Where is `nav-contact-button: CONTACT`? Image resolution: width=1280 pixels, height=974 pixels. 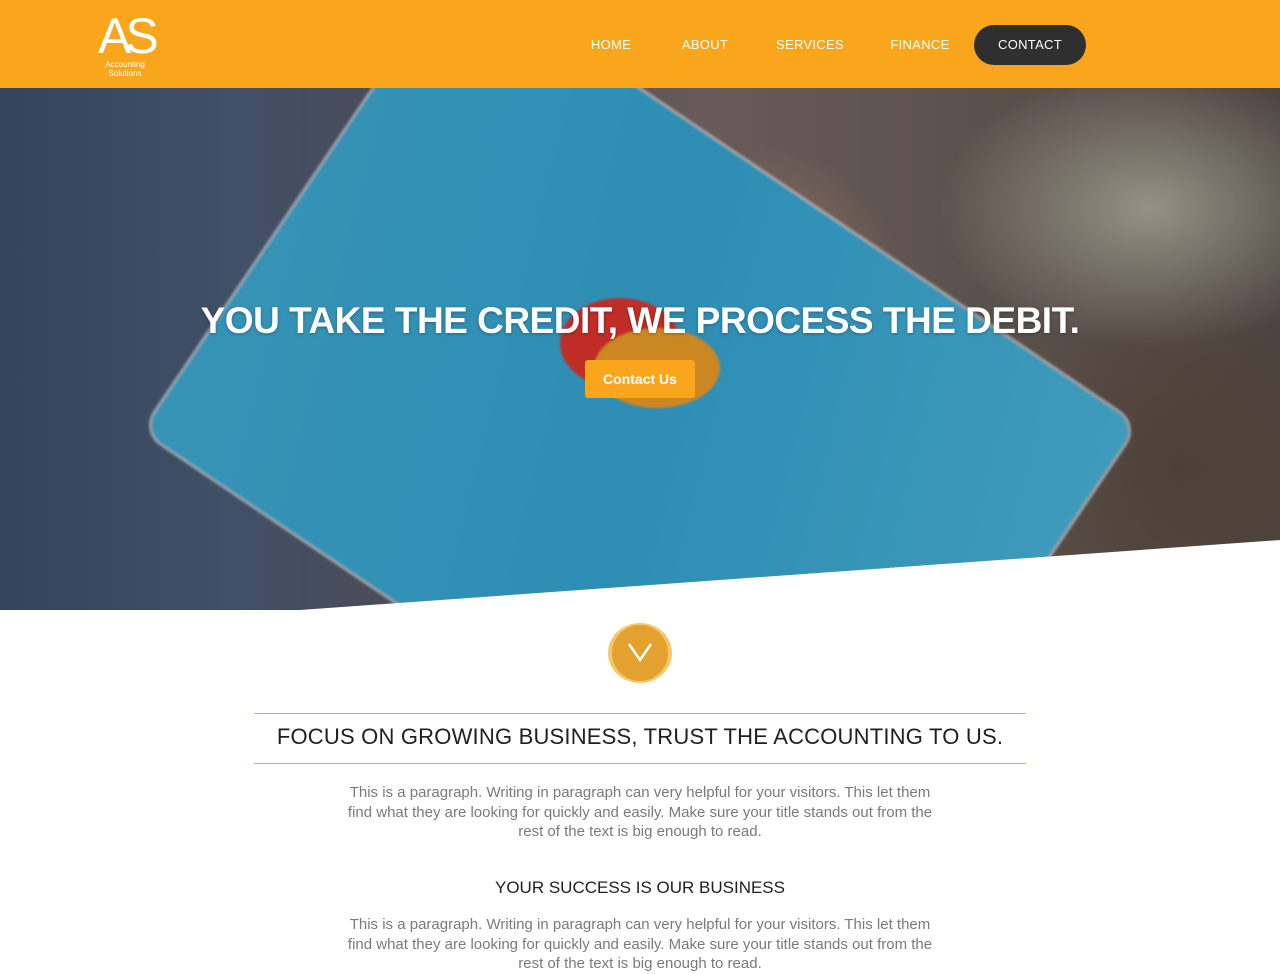
nav-contact-button: CONTACT is located at coordinates (1030, 45).